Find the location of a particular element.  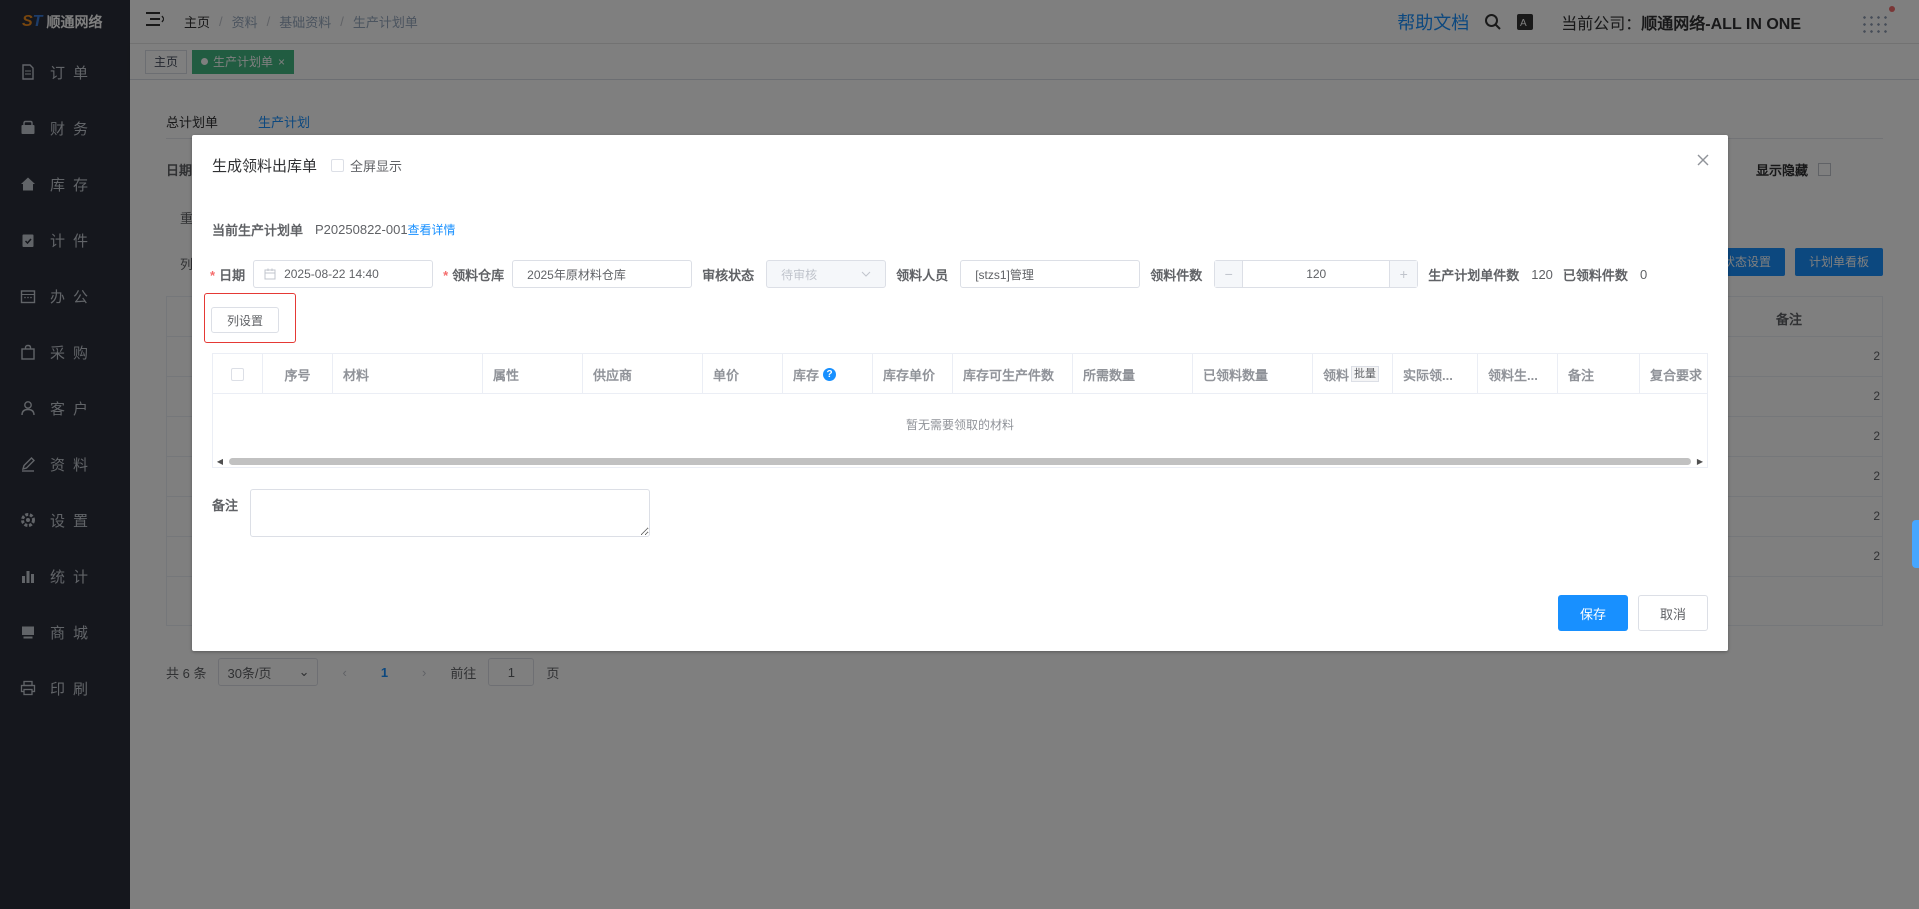

decrease-icon: − is located at coordinates (1229, 274).